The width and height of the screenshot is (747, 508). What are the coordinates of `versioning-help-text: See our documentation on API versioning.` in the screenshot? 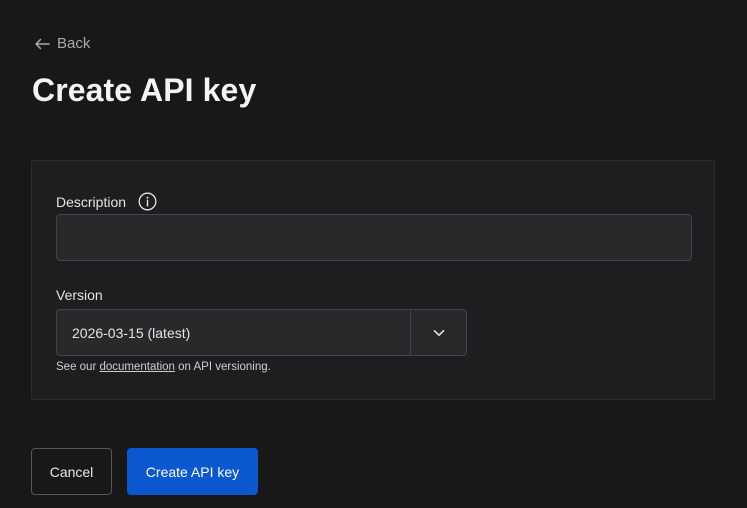 It's located at (163, 367).